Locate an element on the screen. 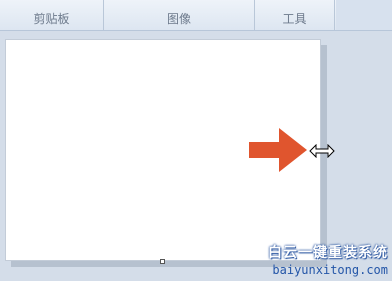  right-arrow-icon is located at coordinates (278, 150).